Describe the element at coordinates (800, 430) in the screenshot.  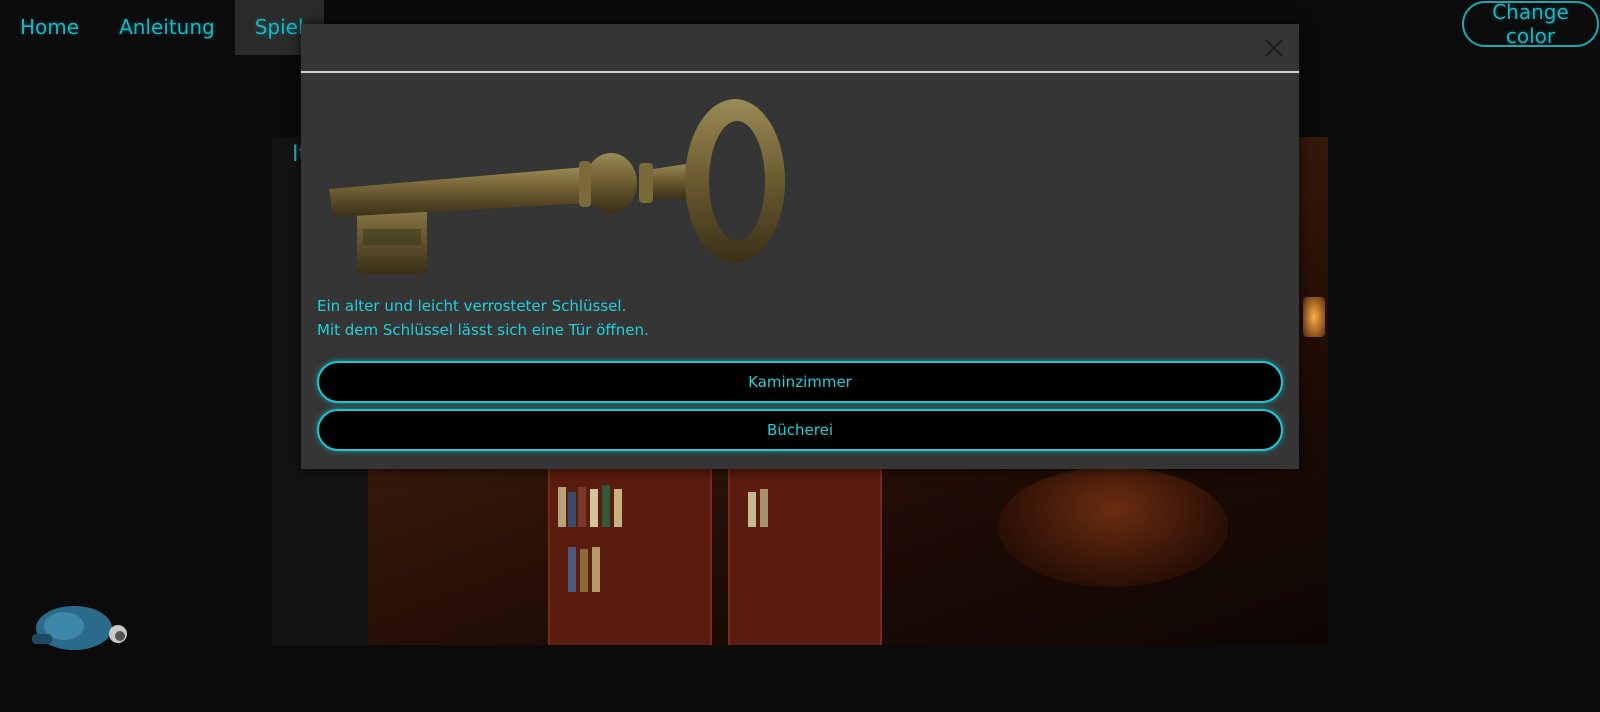
I see `choice-button-buecherei: Bücherei` at that location.